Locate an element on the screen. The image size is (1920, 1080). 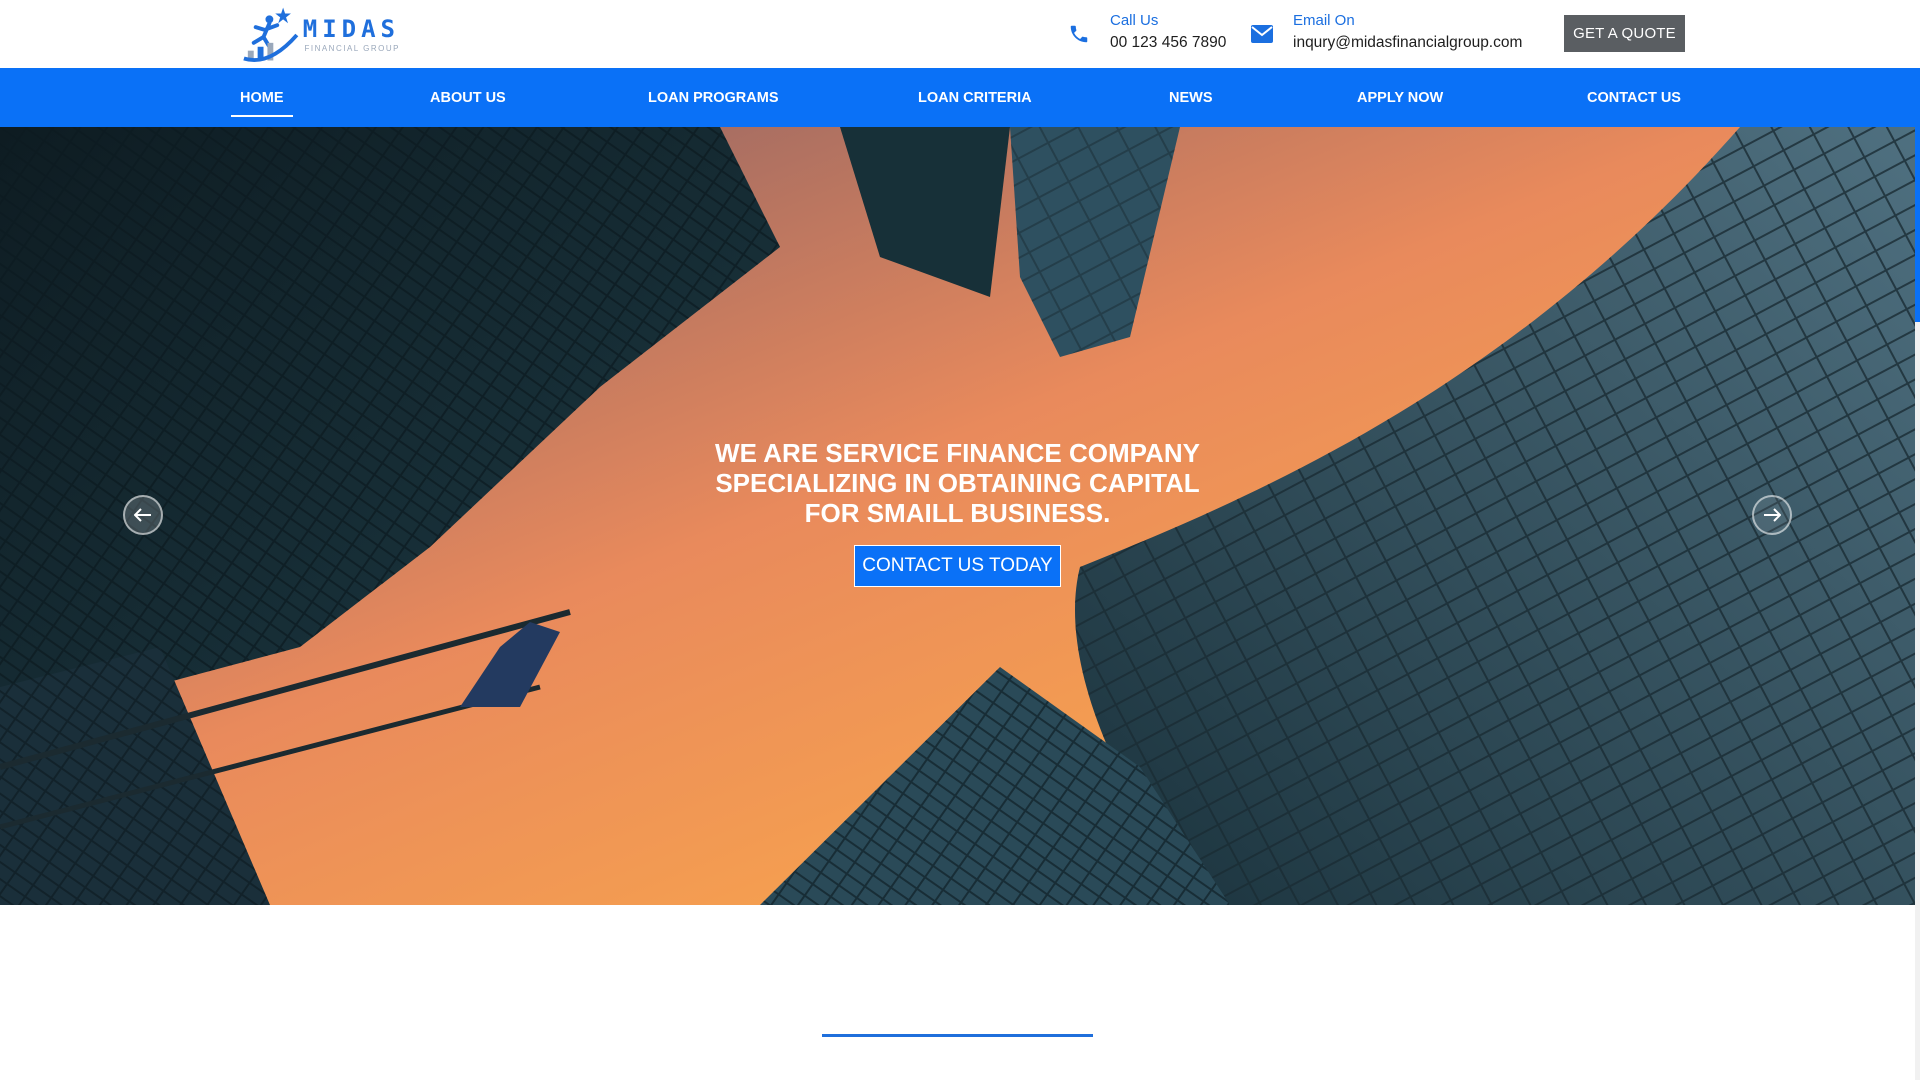
page-scrollbar is located at coordinates (1917, 603).